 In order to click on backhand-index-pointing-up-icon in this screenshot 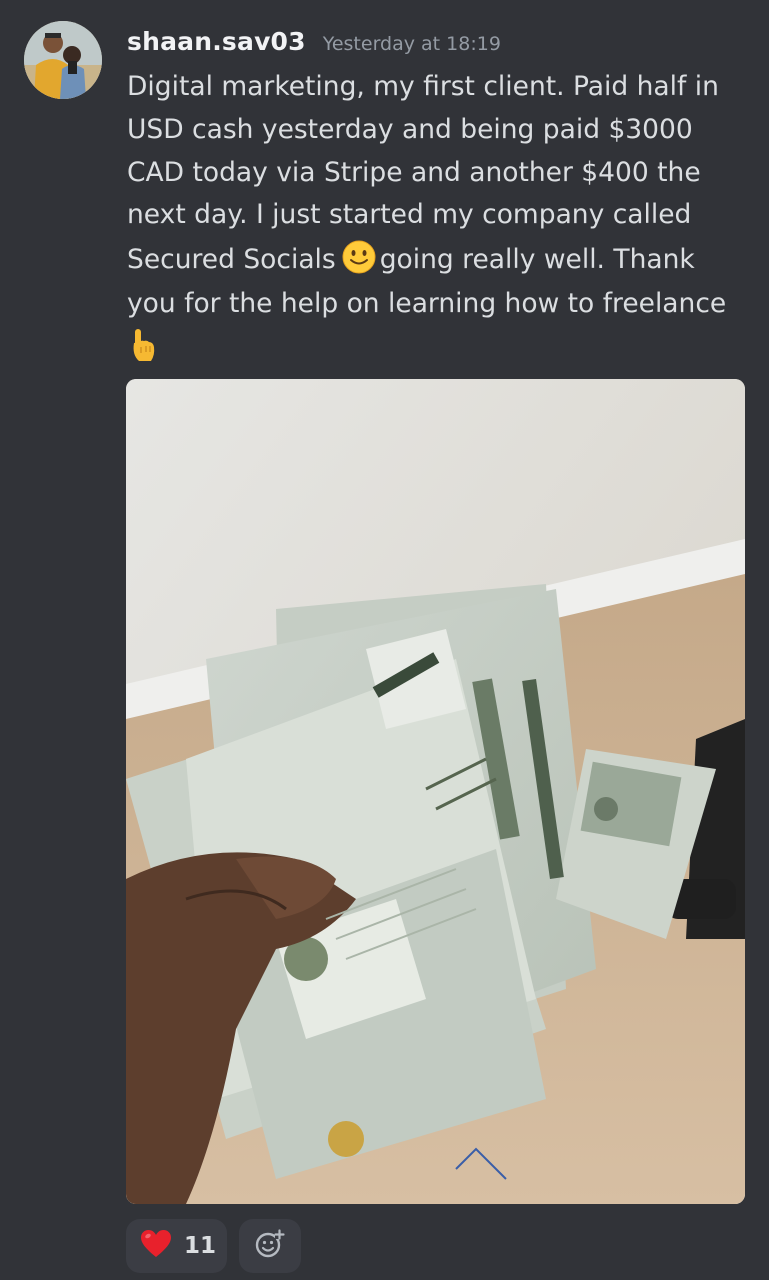, I will do `click(143, 345)`.